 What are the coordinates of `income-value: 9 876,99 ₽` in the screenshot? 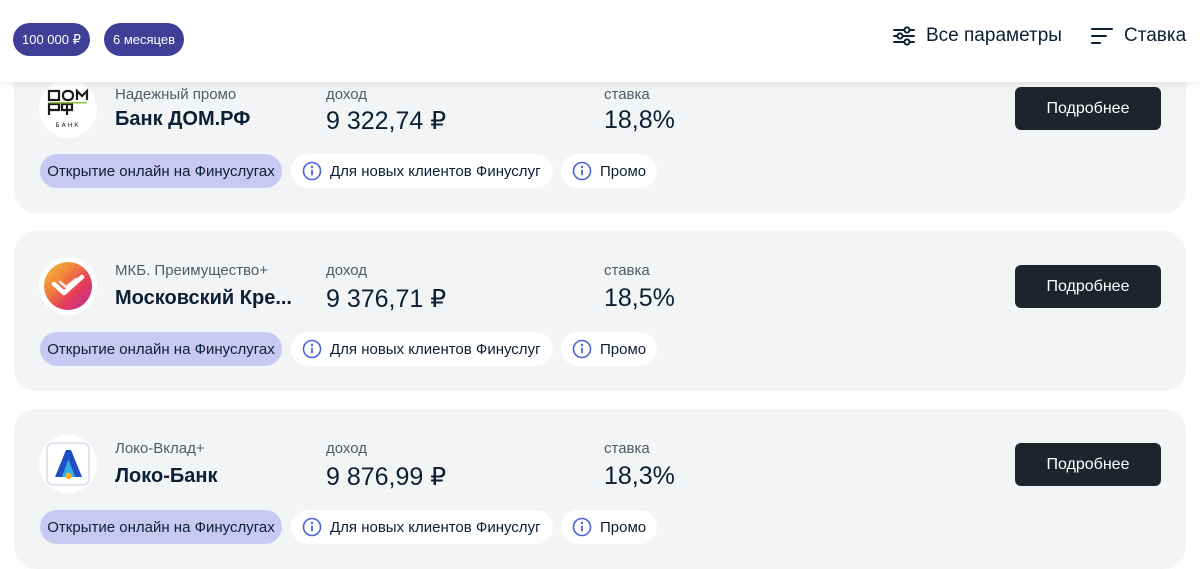 It's located at (386, 477).